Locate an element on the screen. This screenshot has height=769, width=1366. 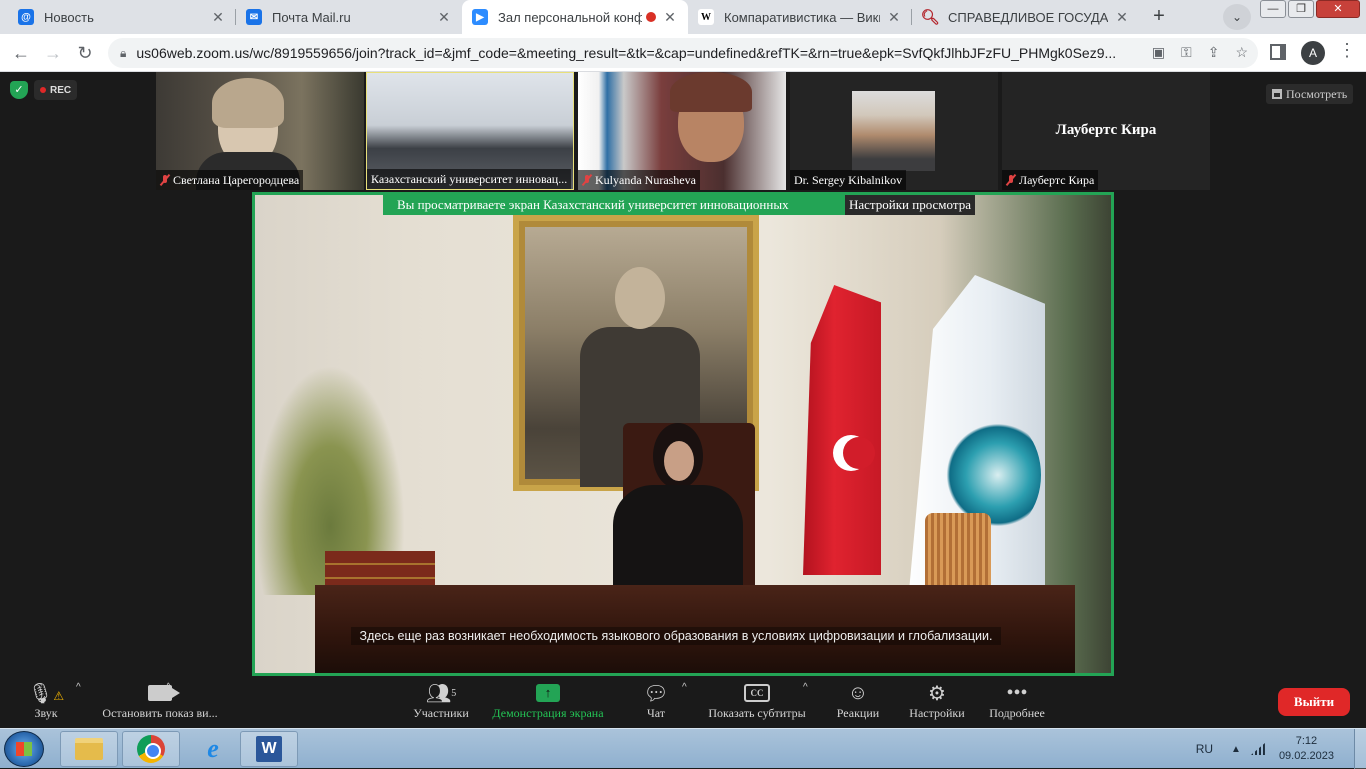
wikipedia-icon: W is located at coordinates (706, 17).